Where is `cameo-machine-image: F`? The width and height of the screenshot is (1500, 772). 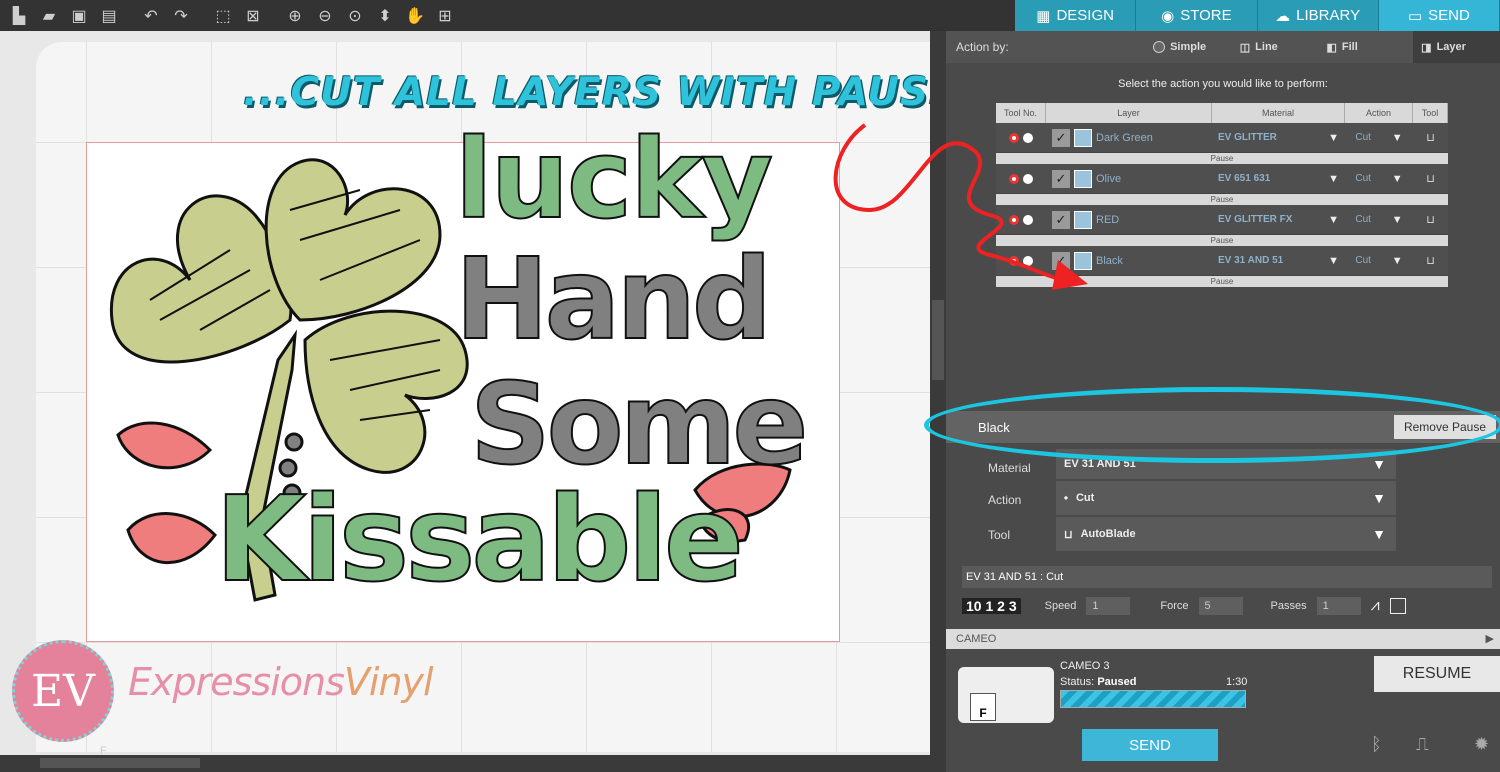
cameo-machine-image: F is located at coordinates (1006, 695).